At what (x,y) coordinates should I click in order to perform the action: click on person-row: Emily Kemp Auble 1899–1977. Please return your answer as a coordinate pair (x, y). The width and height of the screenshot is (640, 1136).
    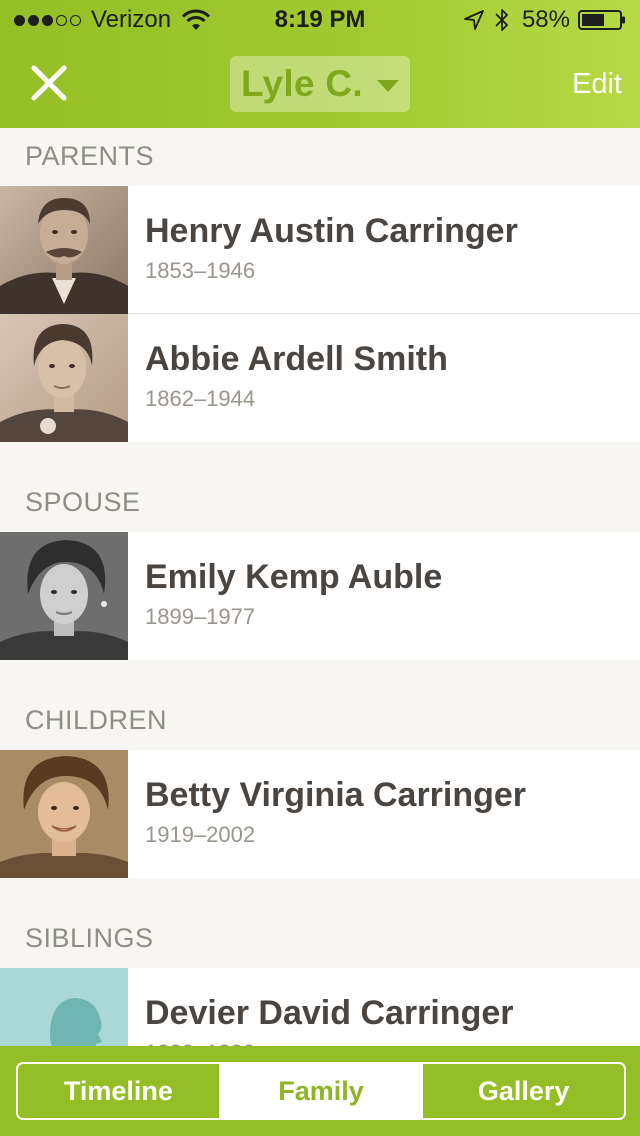
    Looking at the image, I should click on (320, 596).